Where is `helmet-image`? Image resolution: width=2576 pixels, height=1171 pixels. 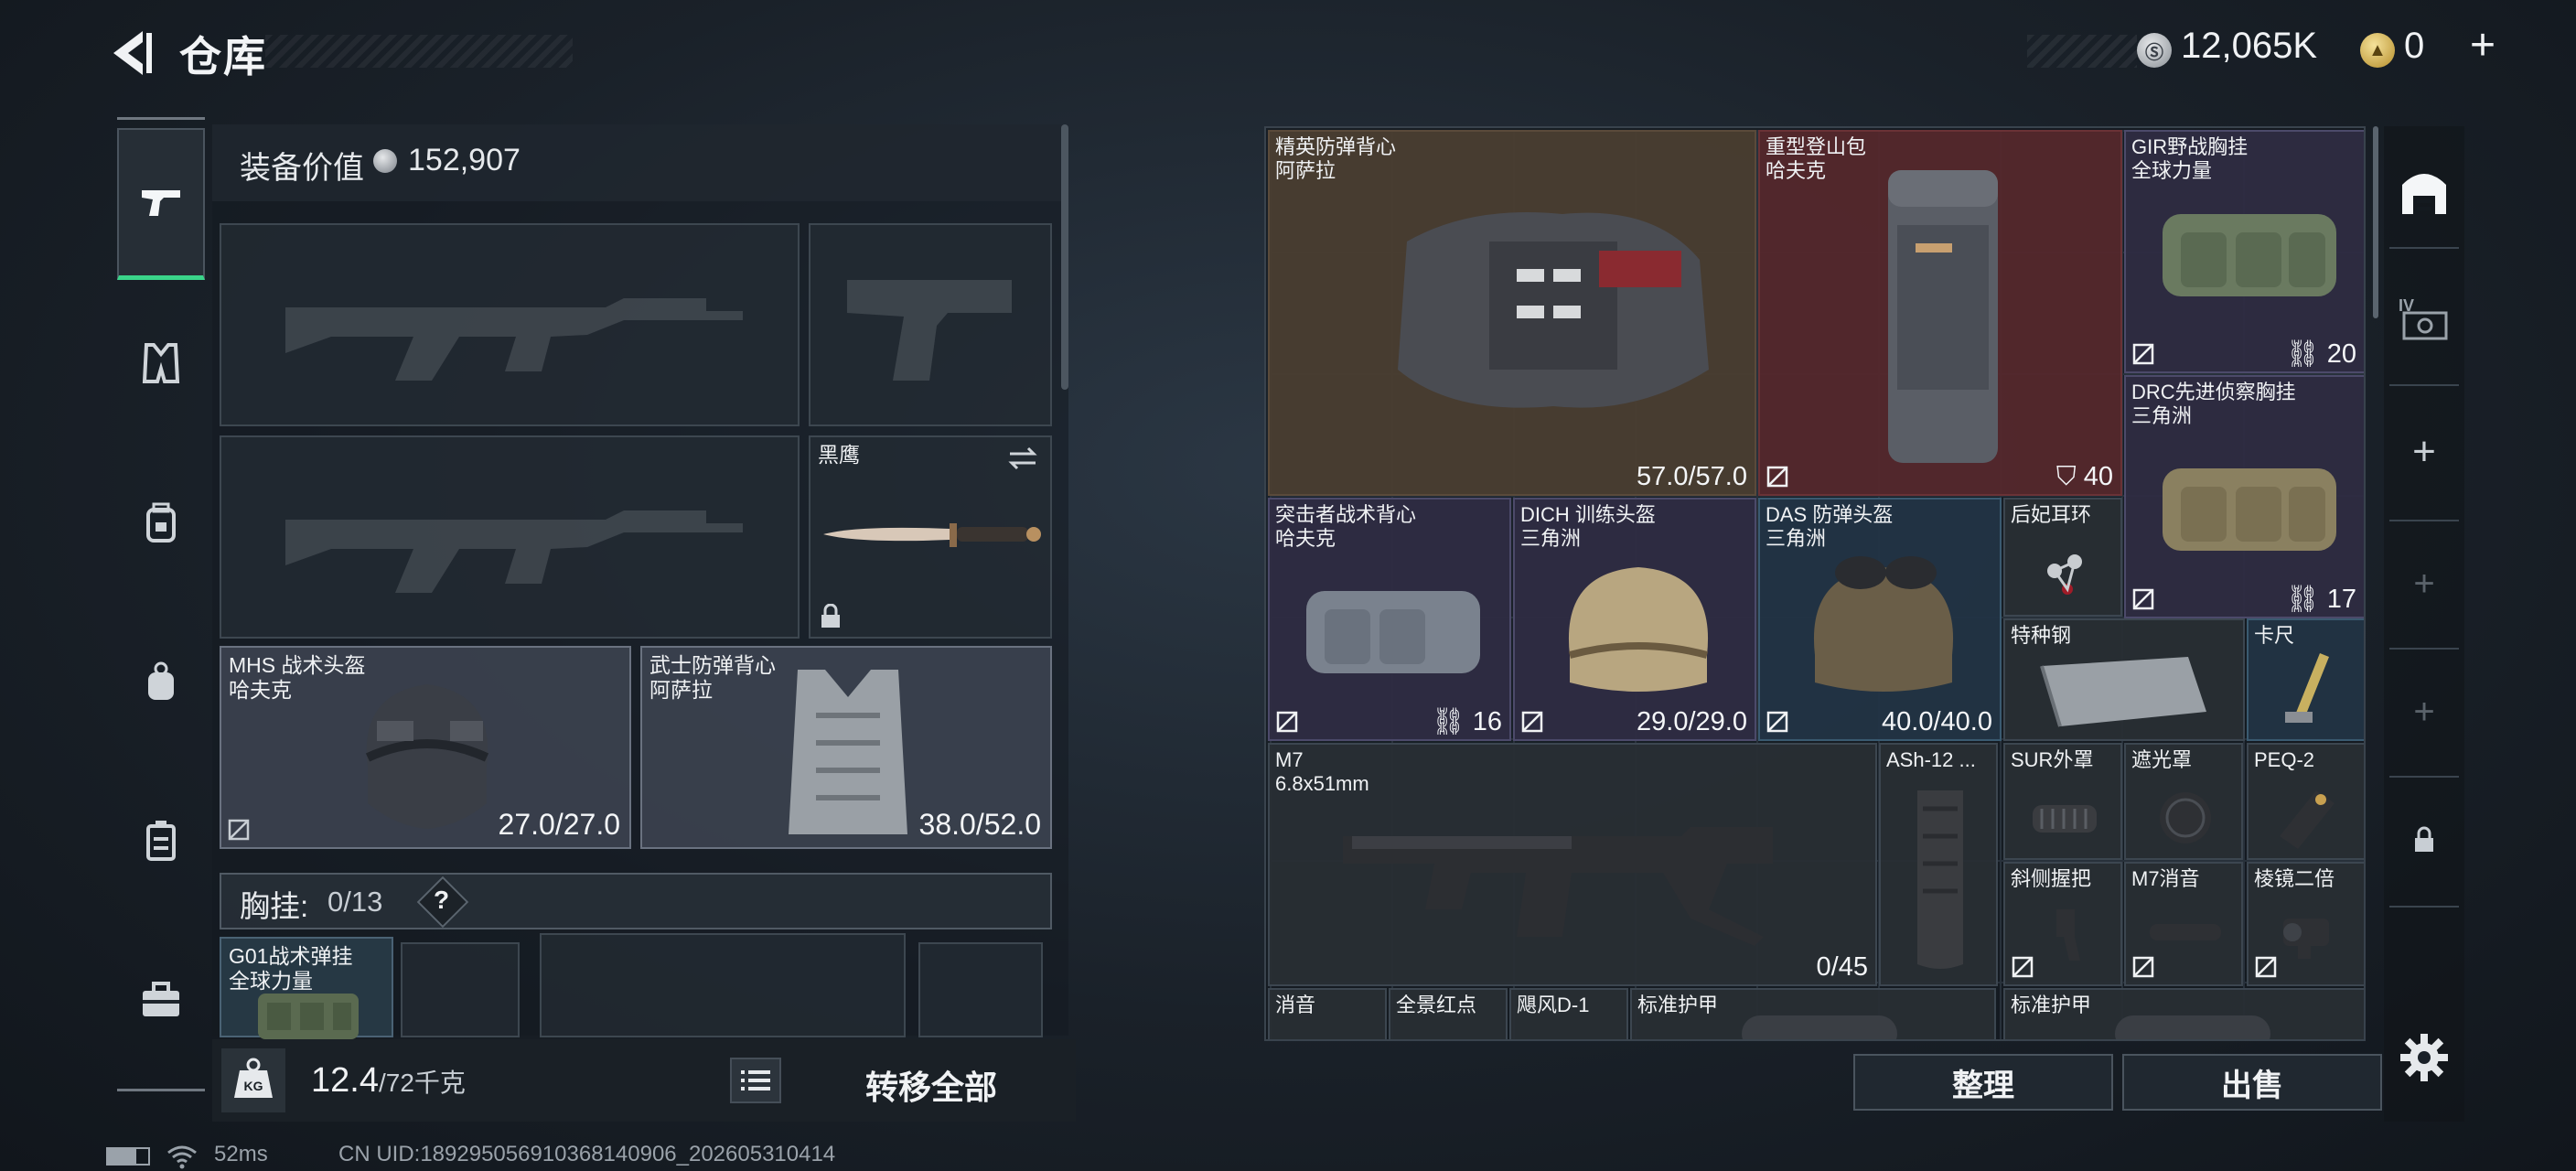
helmet-image is located at coordinates (427, 756).